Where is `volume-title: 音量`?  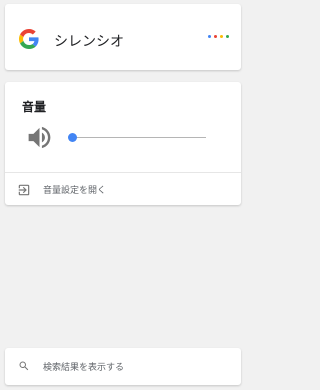
volume-title: 音量 is located at coordinates (34, 107).